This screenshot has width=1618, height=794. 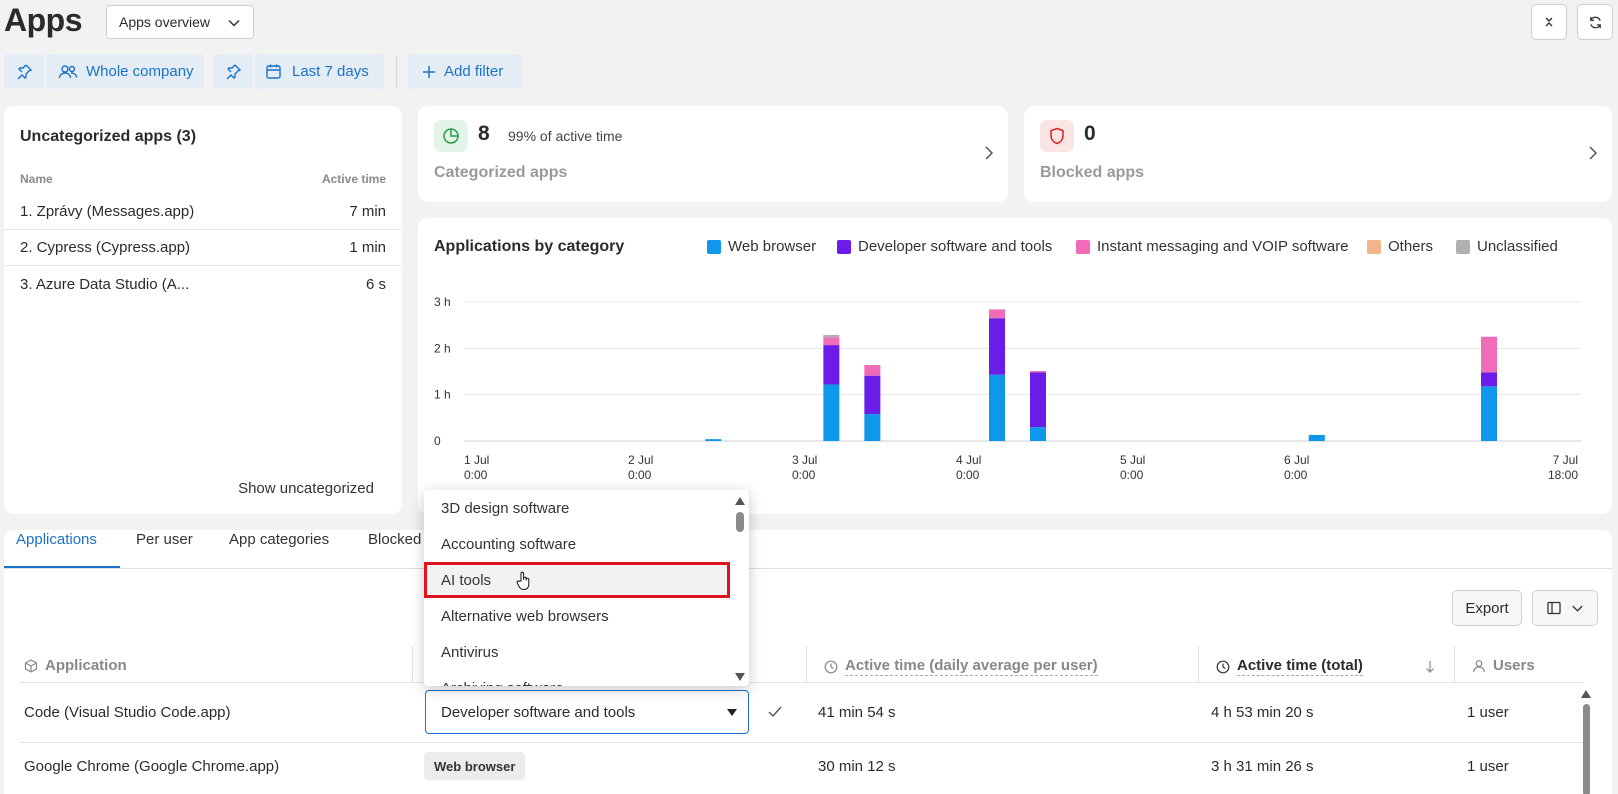 I want to click on collapse-button, so click(x=1549, y=22).